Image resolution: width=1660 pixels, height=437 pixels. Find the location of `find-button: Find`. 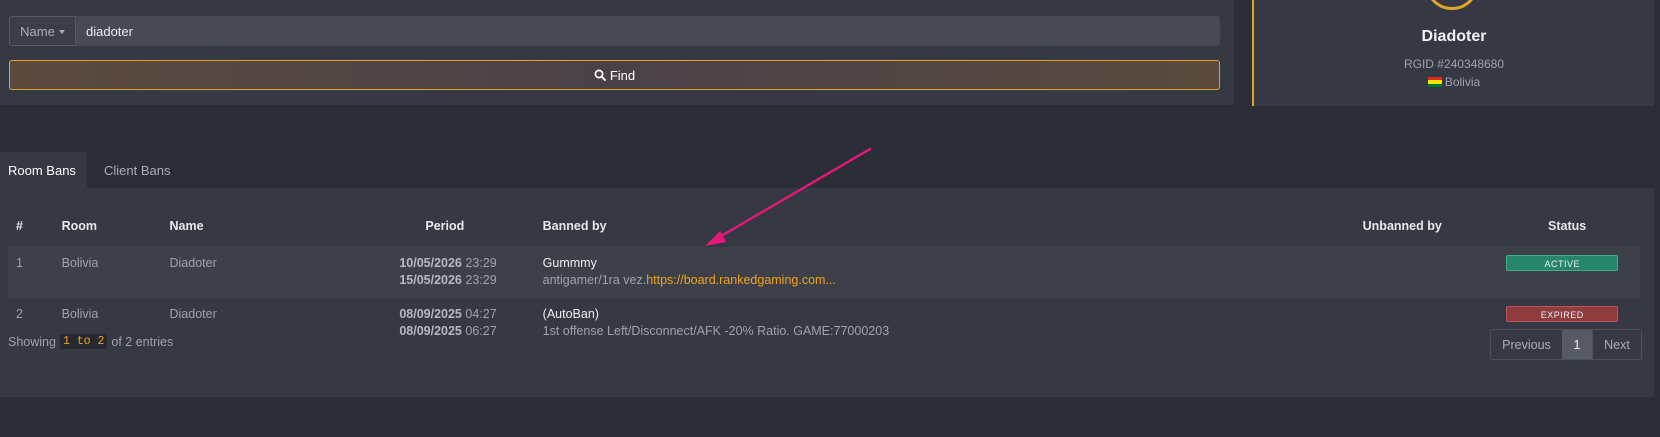

find-button: Find is located at coordinates (614, 75).